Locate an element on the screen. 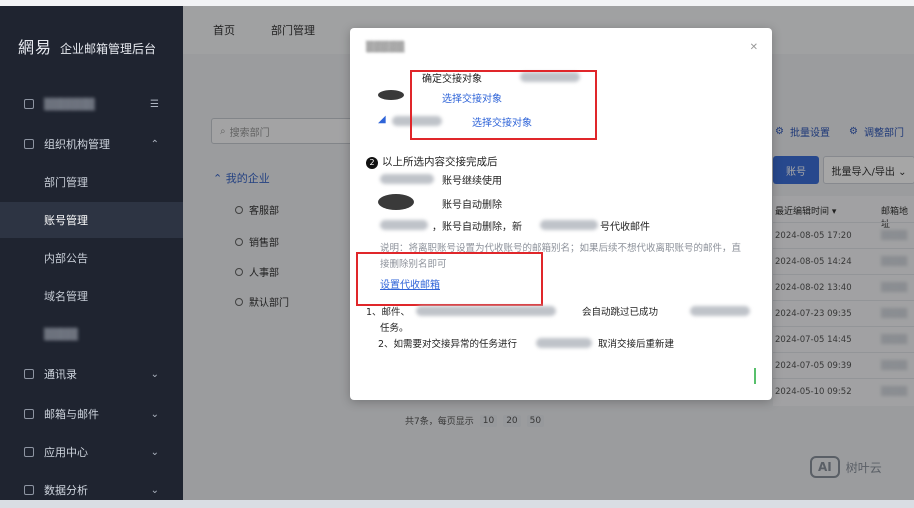 This screenshot has height=508, width=914. mail-icon is located at coordinates (29, 414).